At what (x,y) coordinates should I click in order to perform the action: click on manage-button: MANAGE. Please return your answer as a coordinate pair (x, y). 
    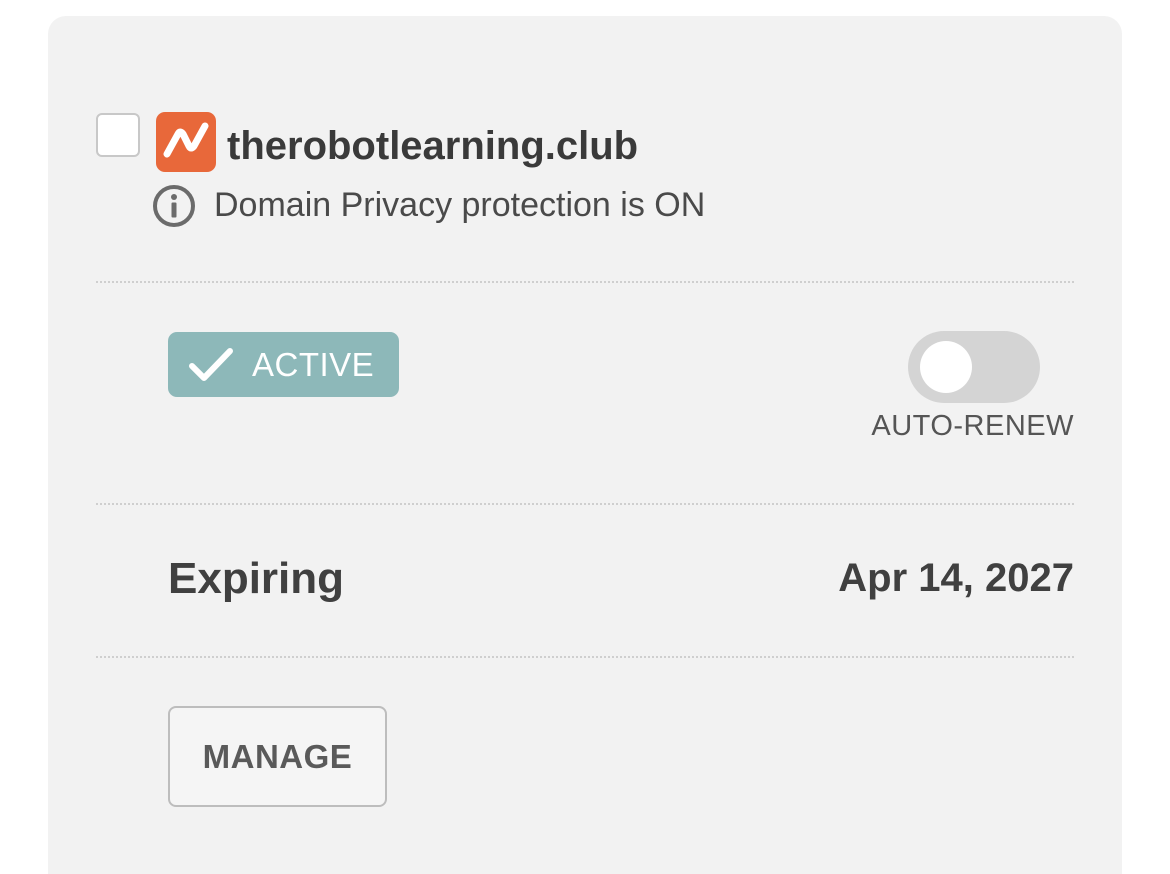
    Looking at the image, I should click on (277, 756).